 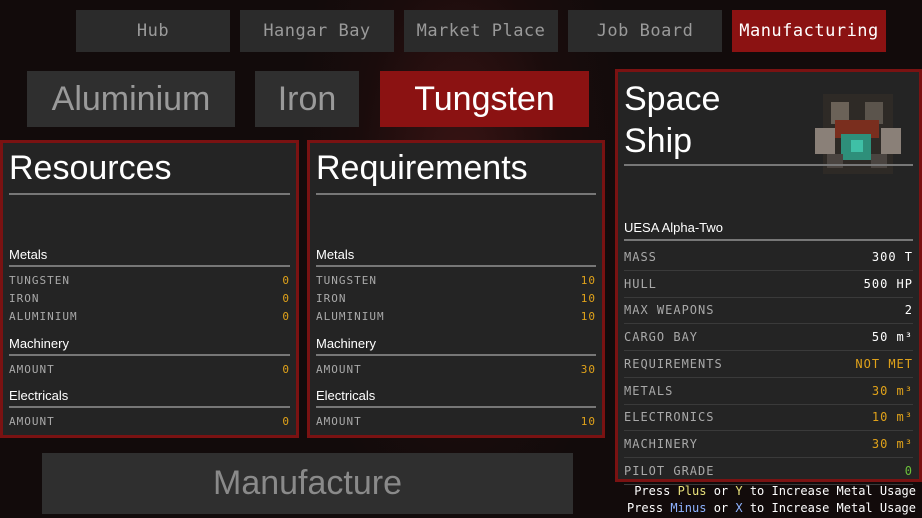 I want to click on ship-stat-row: HULL 500 HP, so click(x=768, y=284).